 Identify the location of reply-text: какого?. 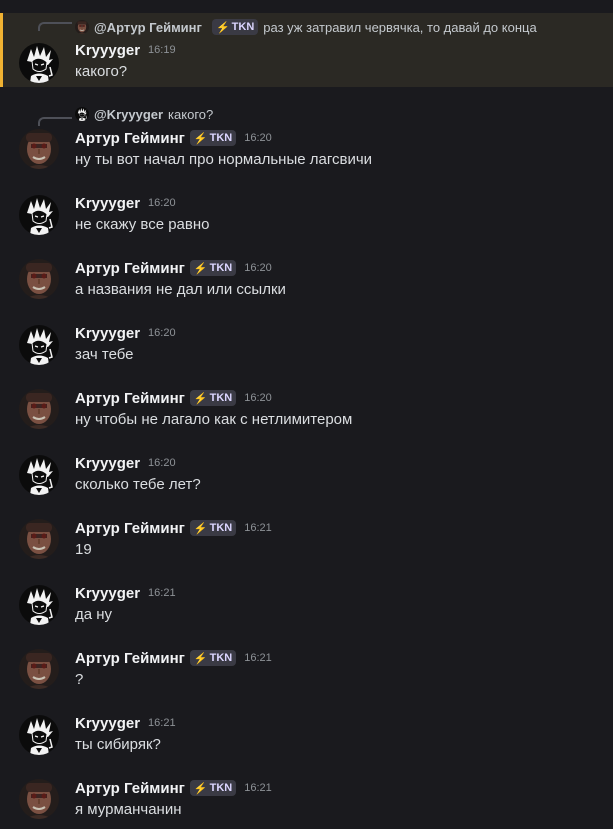
(191, 114).